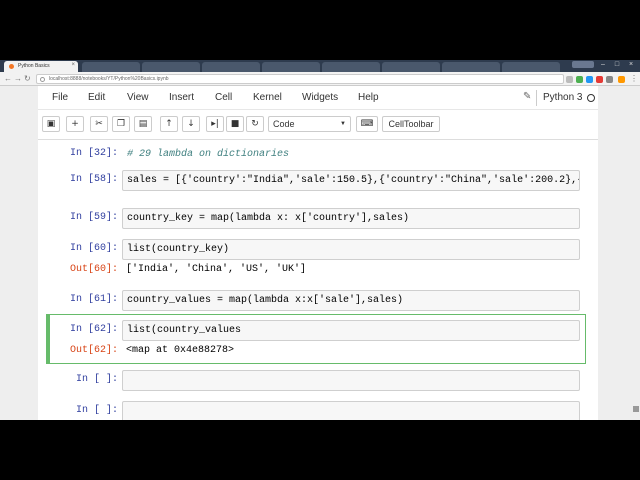 The image size is (640, 480). What do you see at coordinates (367, 124) in the screenshot?
I see `command-palette-button: ⌨` at bounding box center [367, 124].